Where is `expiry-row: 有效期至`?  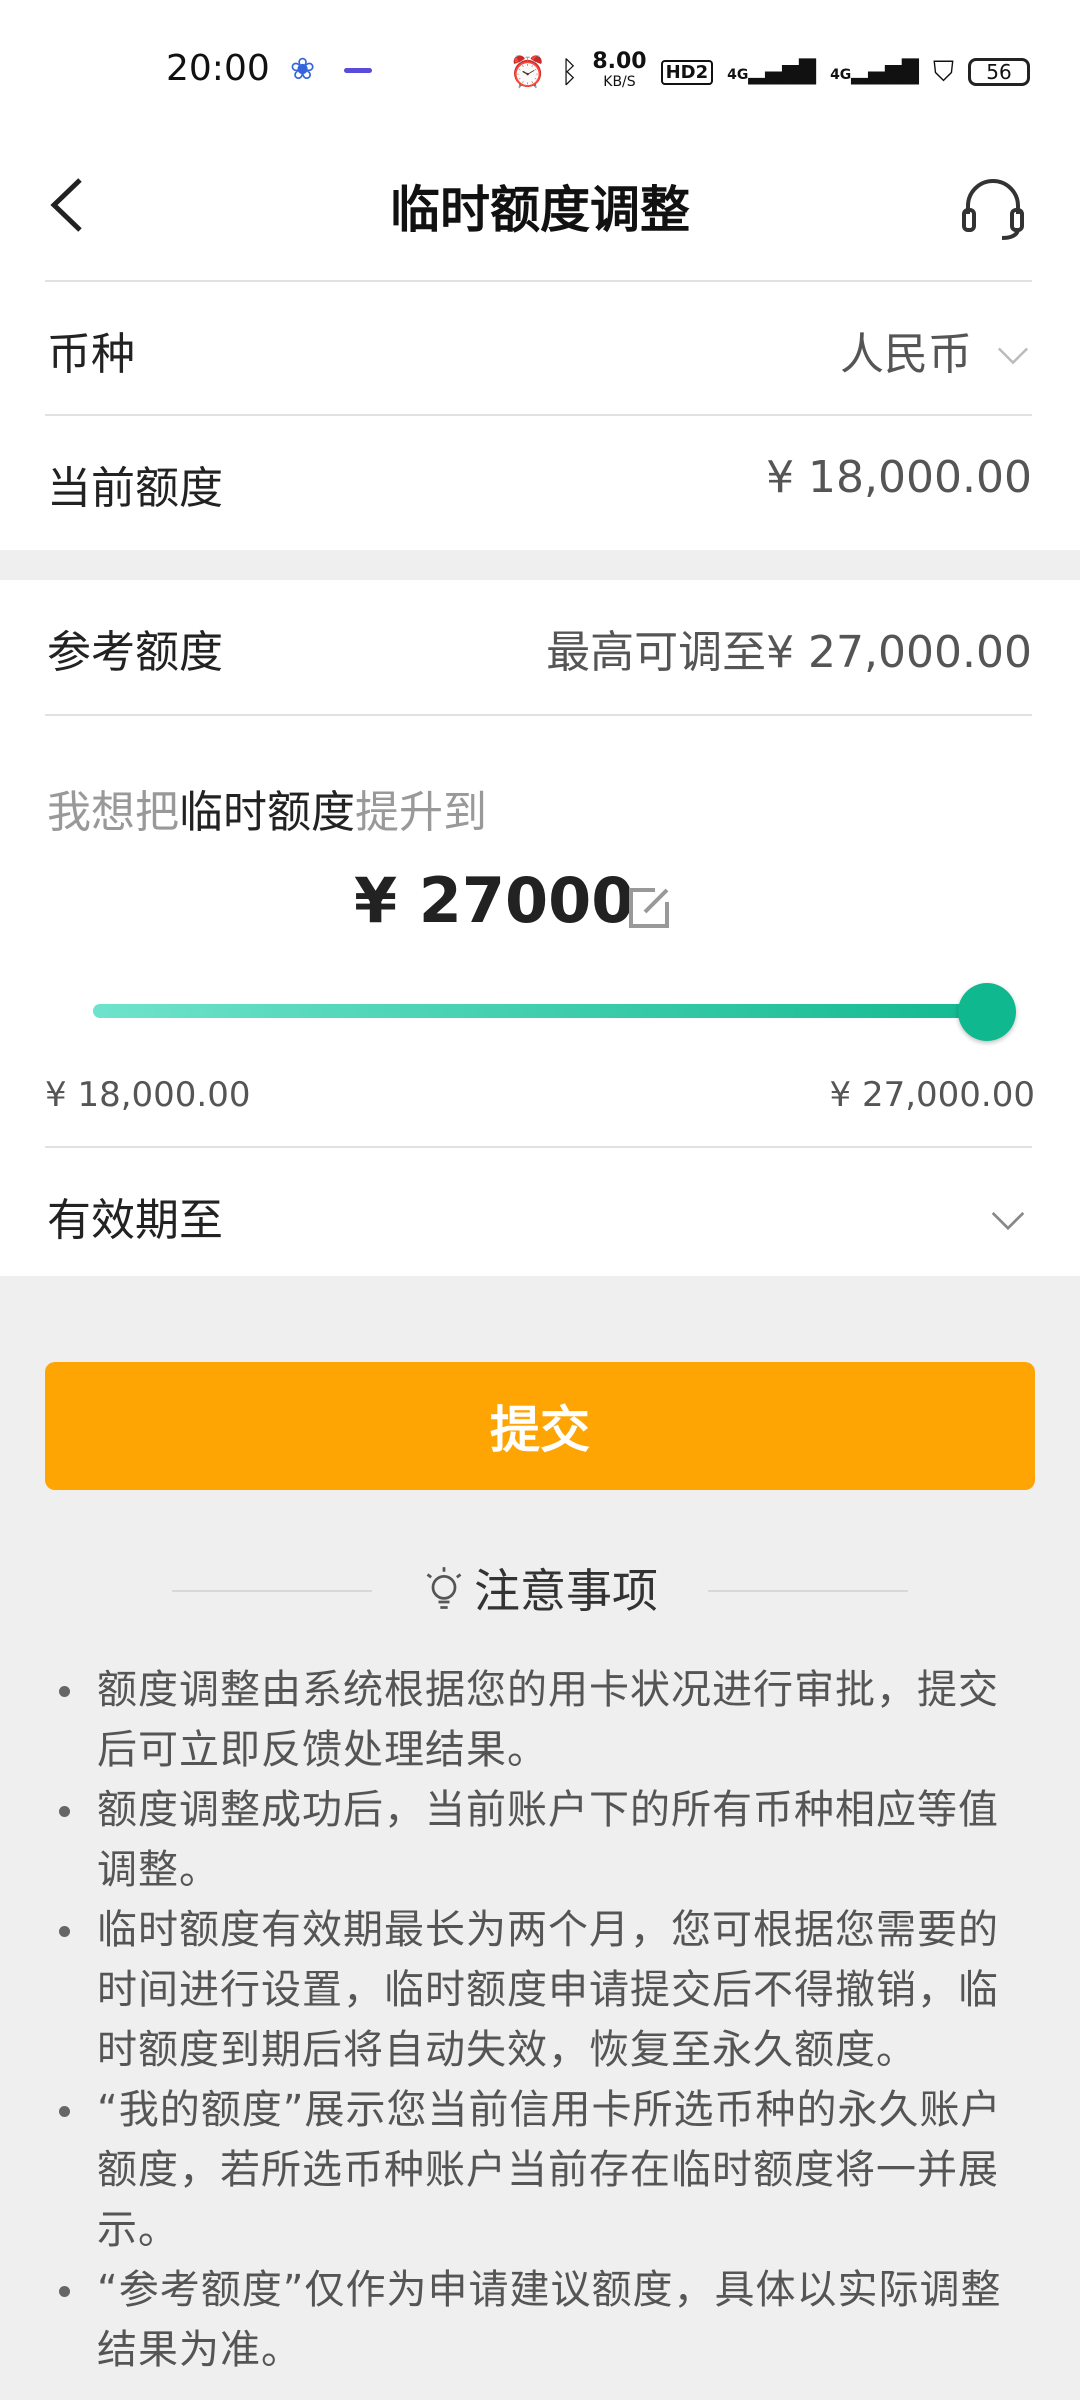 expiry-row: 有效期至 is located at coordinates (538, 1212).